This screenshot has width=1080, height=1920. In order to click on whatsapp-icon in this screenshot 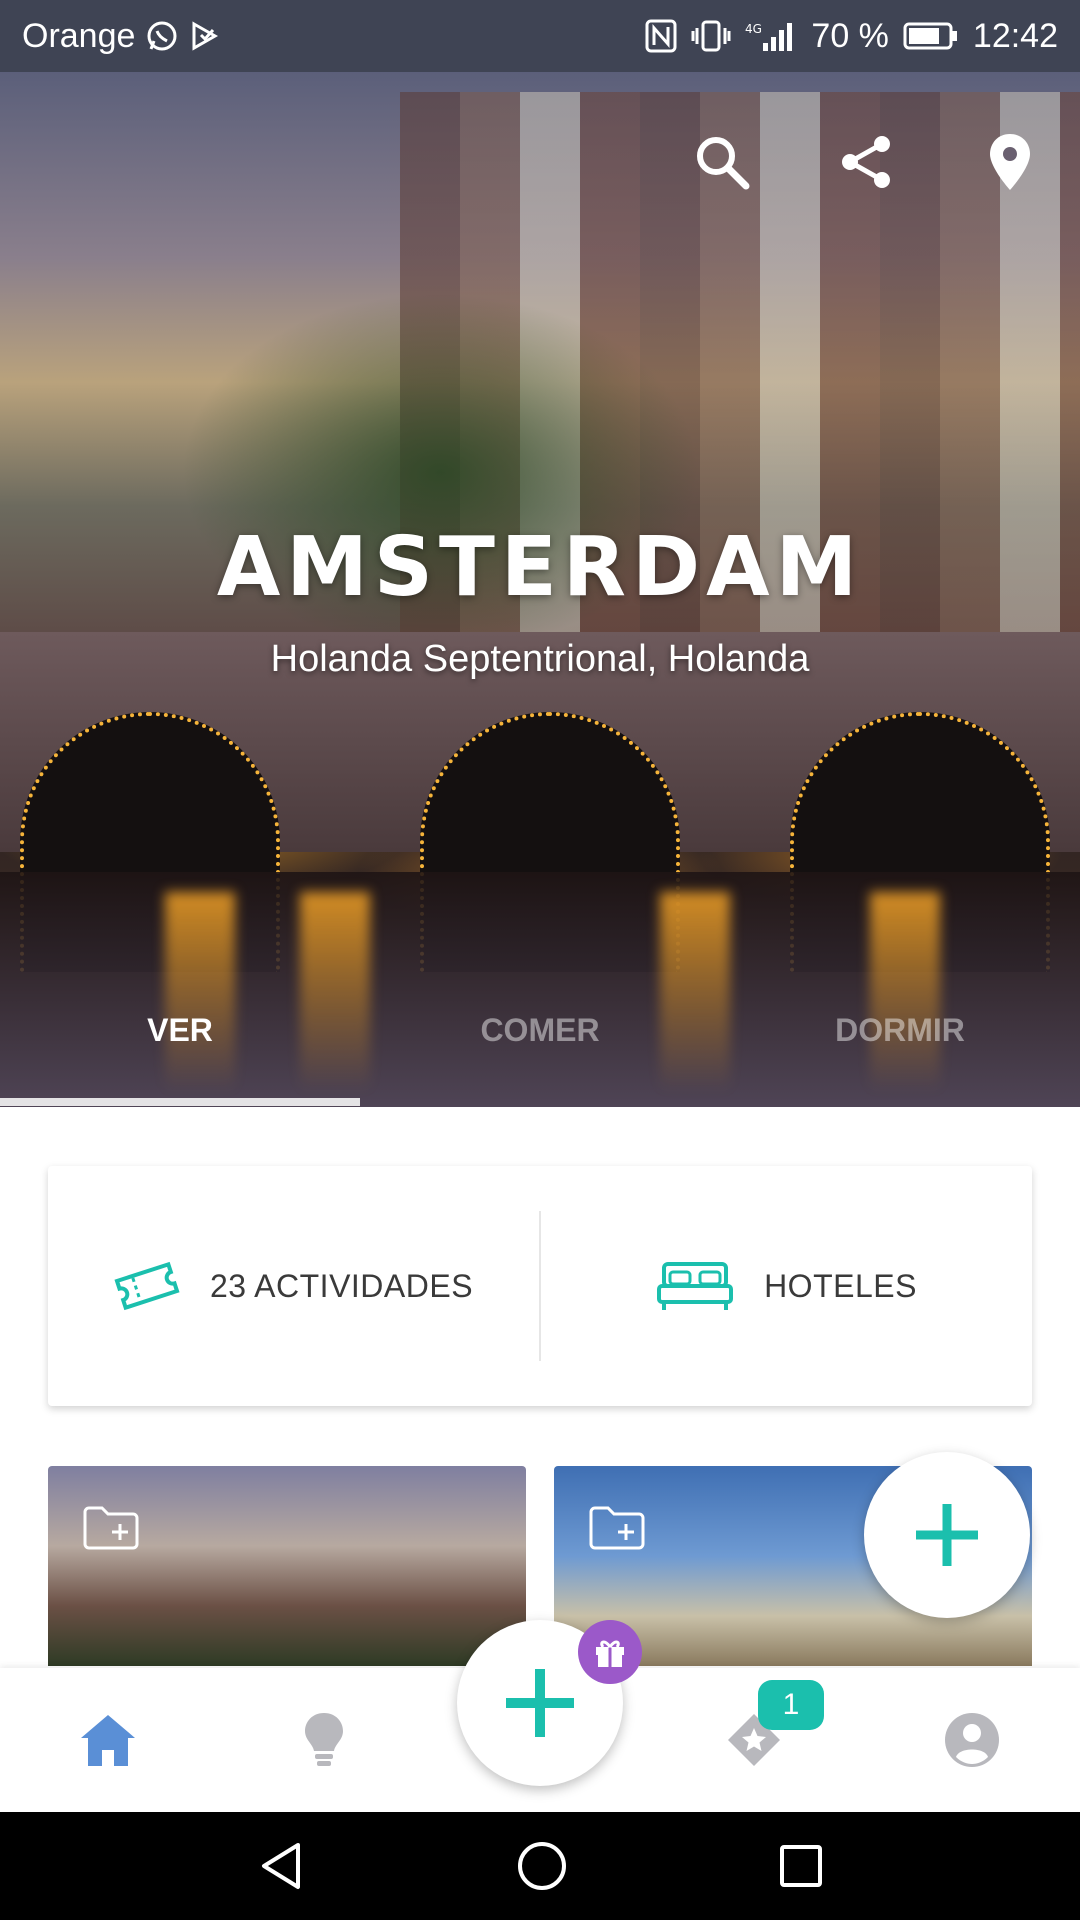, I will do `click(162, 36)`.